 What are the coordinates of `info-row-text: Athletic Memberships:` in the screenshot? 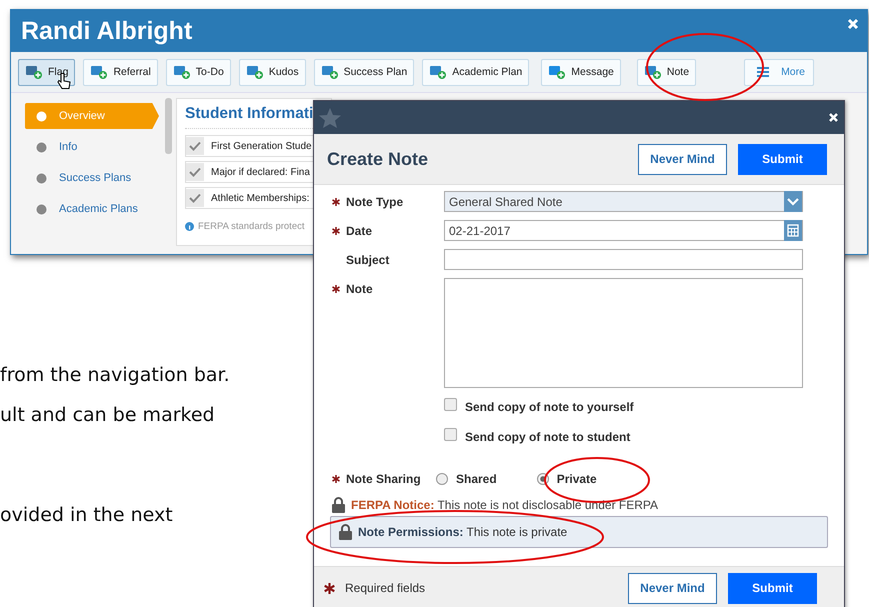 It's located at (260, 198).